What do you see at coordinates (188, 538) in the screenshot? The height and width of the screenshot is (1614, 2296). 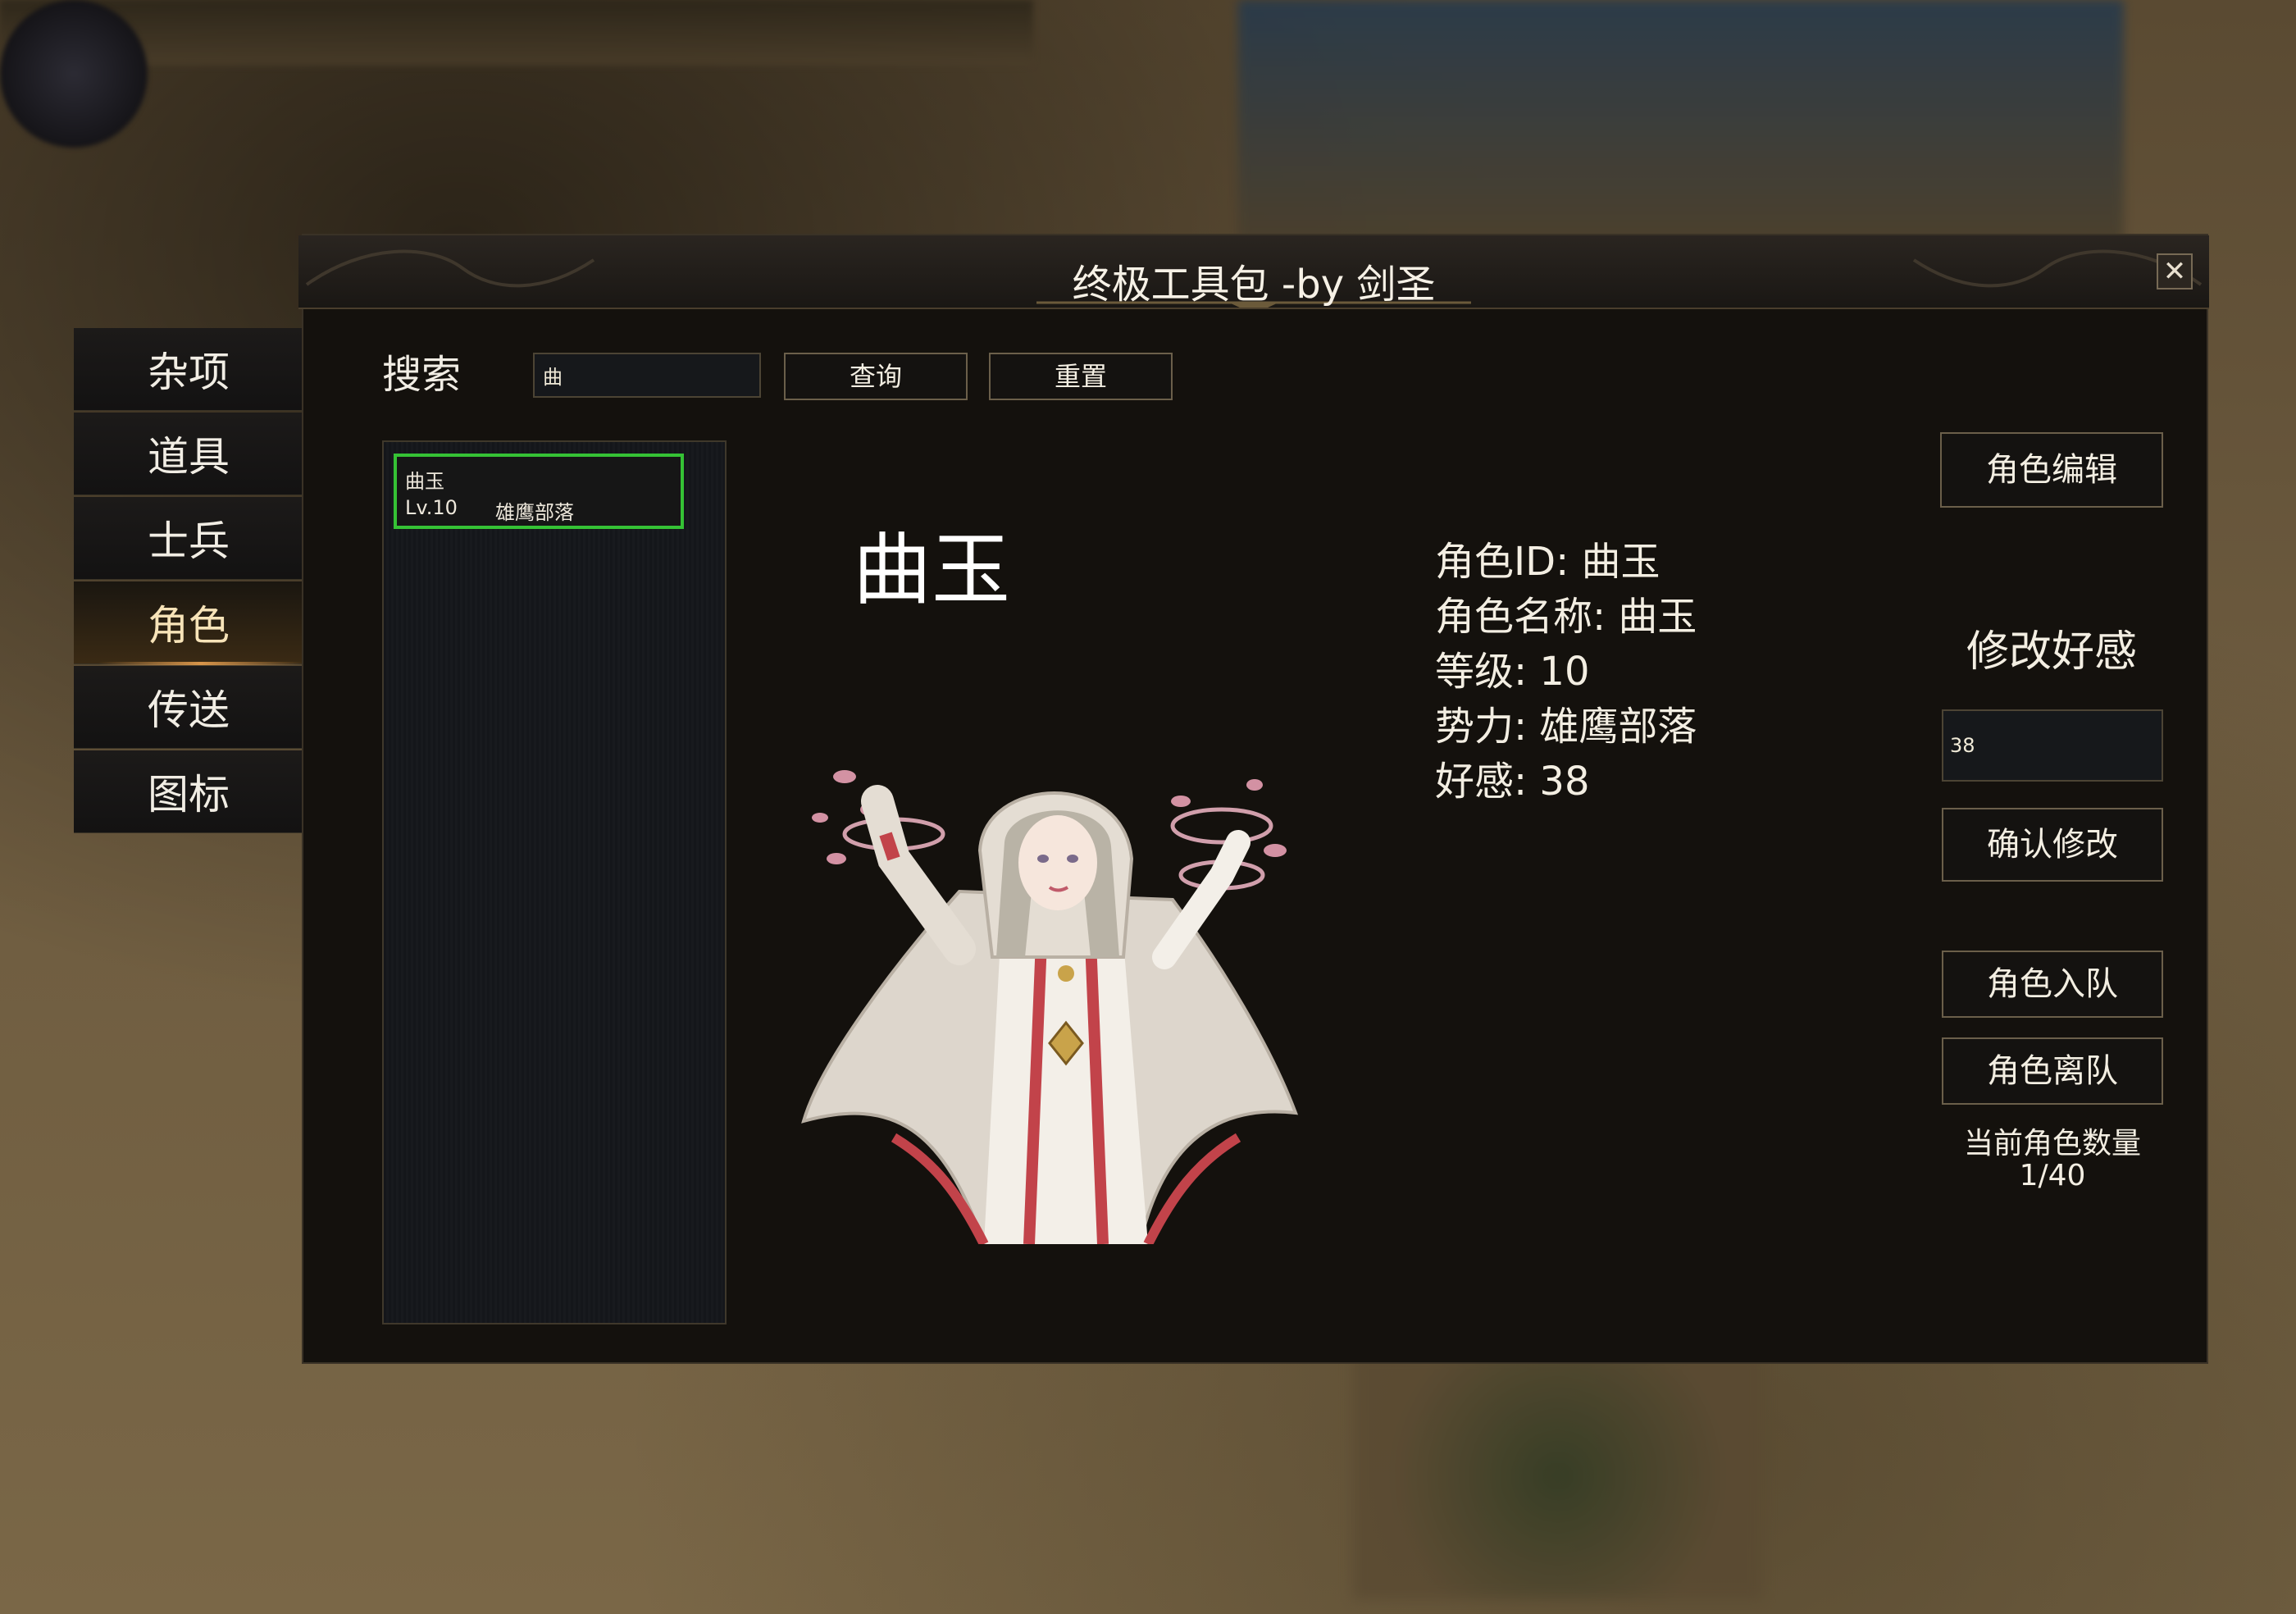 I see `tab-soldiers: 士兵` at bounding box center [188, 538].